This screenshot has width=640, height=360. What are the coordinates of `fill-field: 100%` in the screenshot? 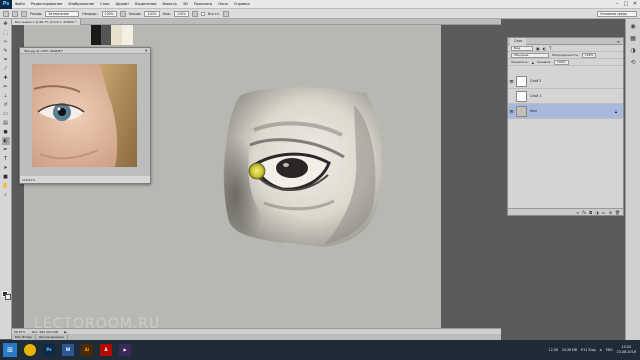 It's located at (561, 62).